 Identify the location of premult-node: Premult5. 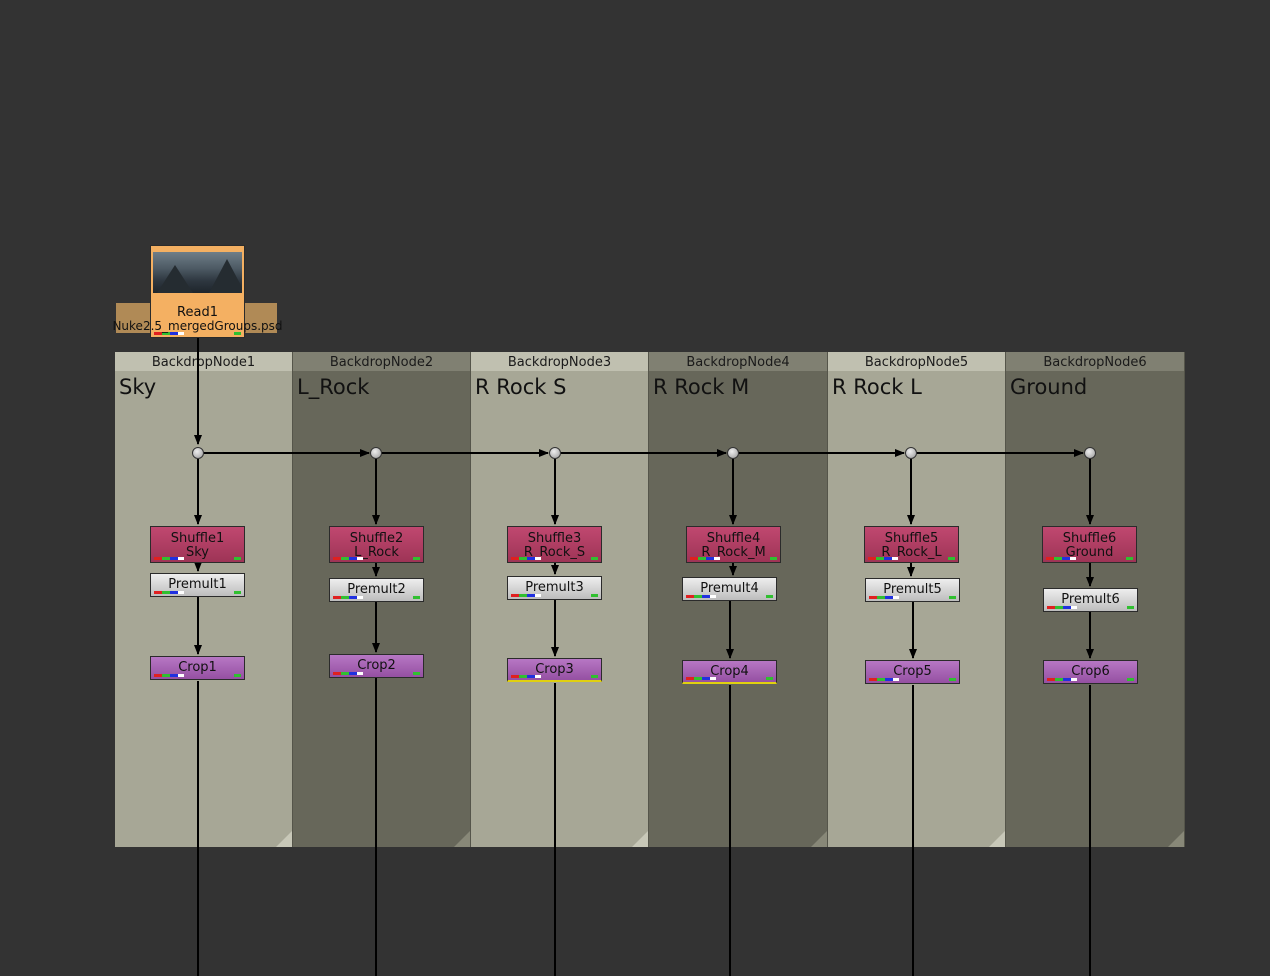
(912, 590).